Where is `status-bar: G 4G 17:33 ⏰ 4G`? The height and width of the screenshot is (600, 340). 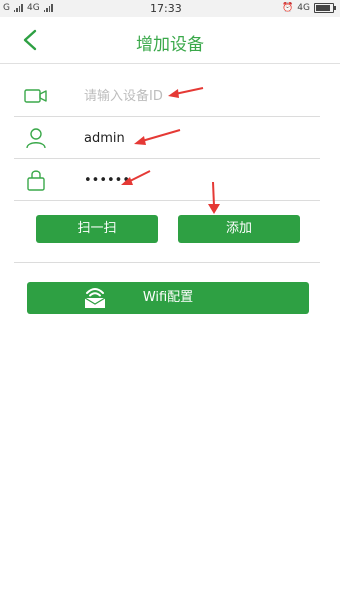 status-bar: G 4G 17:33 ⏰ 4G is located at coordinates (170, 8).